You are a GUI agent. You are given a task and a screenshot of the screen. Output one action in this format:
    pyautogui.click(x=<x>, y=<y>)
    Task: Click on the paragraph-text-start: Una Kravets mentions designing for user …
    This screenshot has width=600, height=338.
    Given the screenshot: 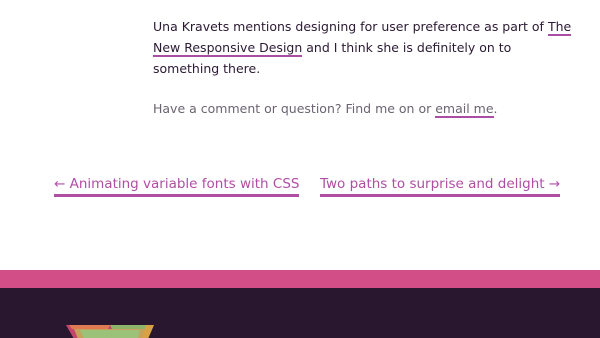 What is the action you would take?
    pyautogui.click(x=350, y=26)
    